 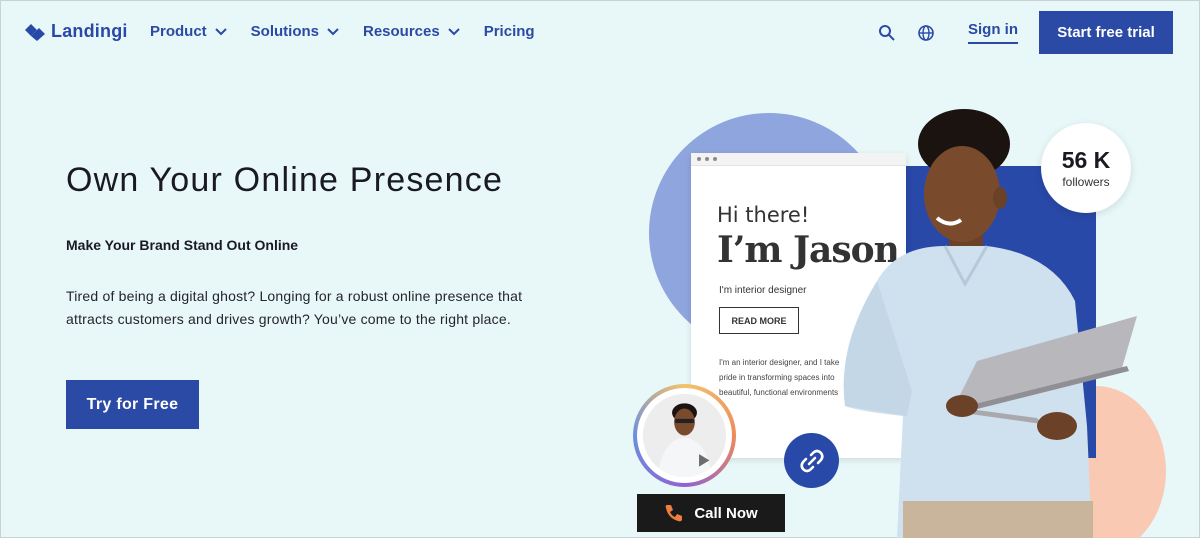 I want to click on menu-label: Pricing, so click(x=509, y=31).